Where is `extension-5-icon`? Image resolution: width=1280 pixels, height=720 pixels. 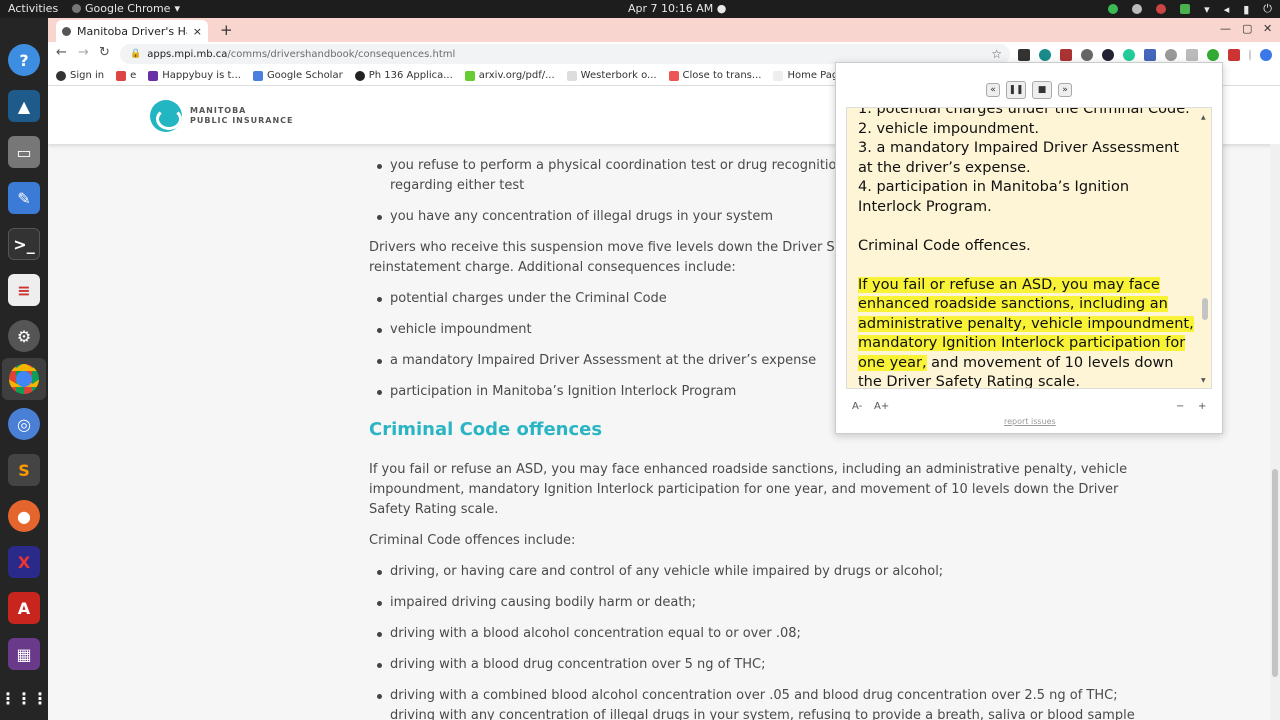
extension-5-icon is located at coordinates (1108, 55).